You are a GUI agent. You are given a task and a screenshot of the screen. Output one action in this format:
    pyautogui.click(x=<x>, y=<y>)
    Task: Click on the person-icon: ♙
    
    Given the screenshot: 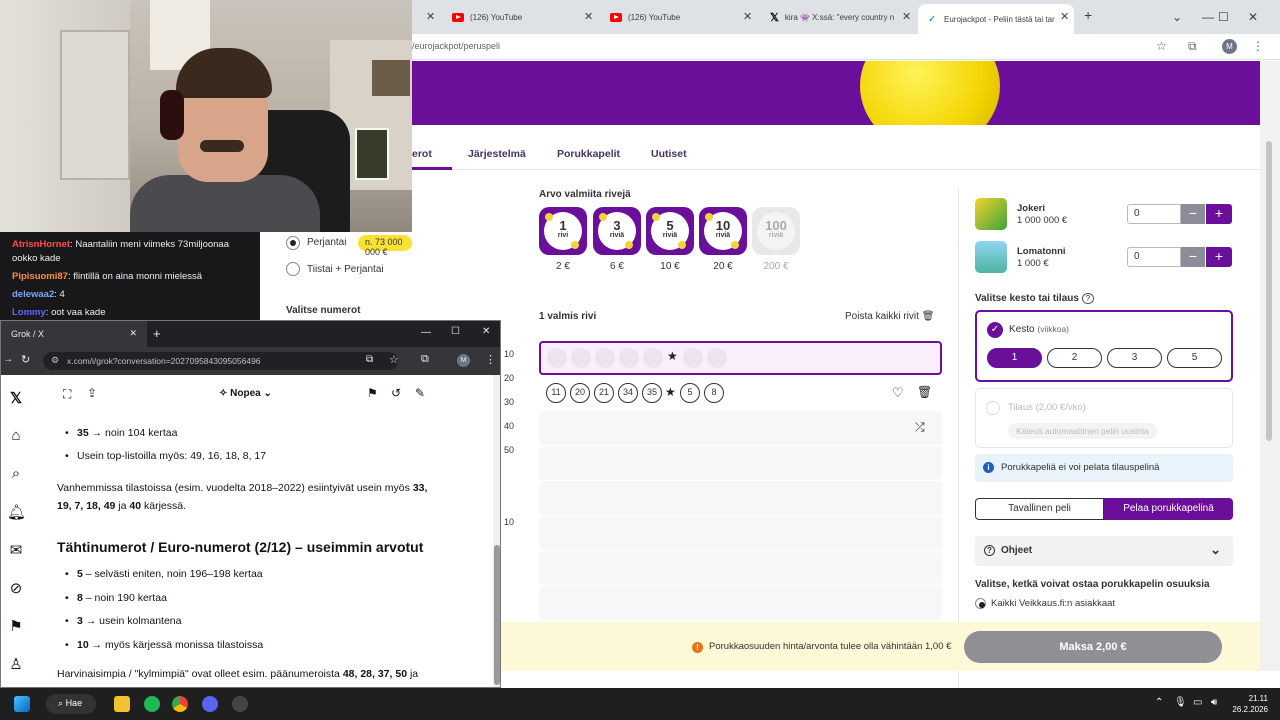 What is the action you would take?
    pyautogui.click(x=16, y=664)
    